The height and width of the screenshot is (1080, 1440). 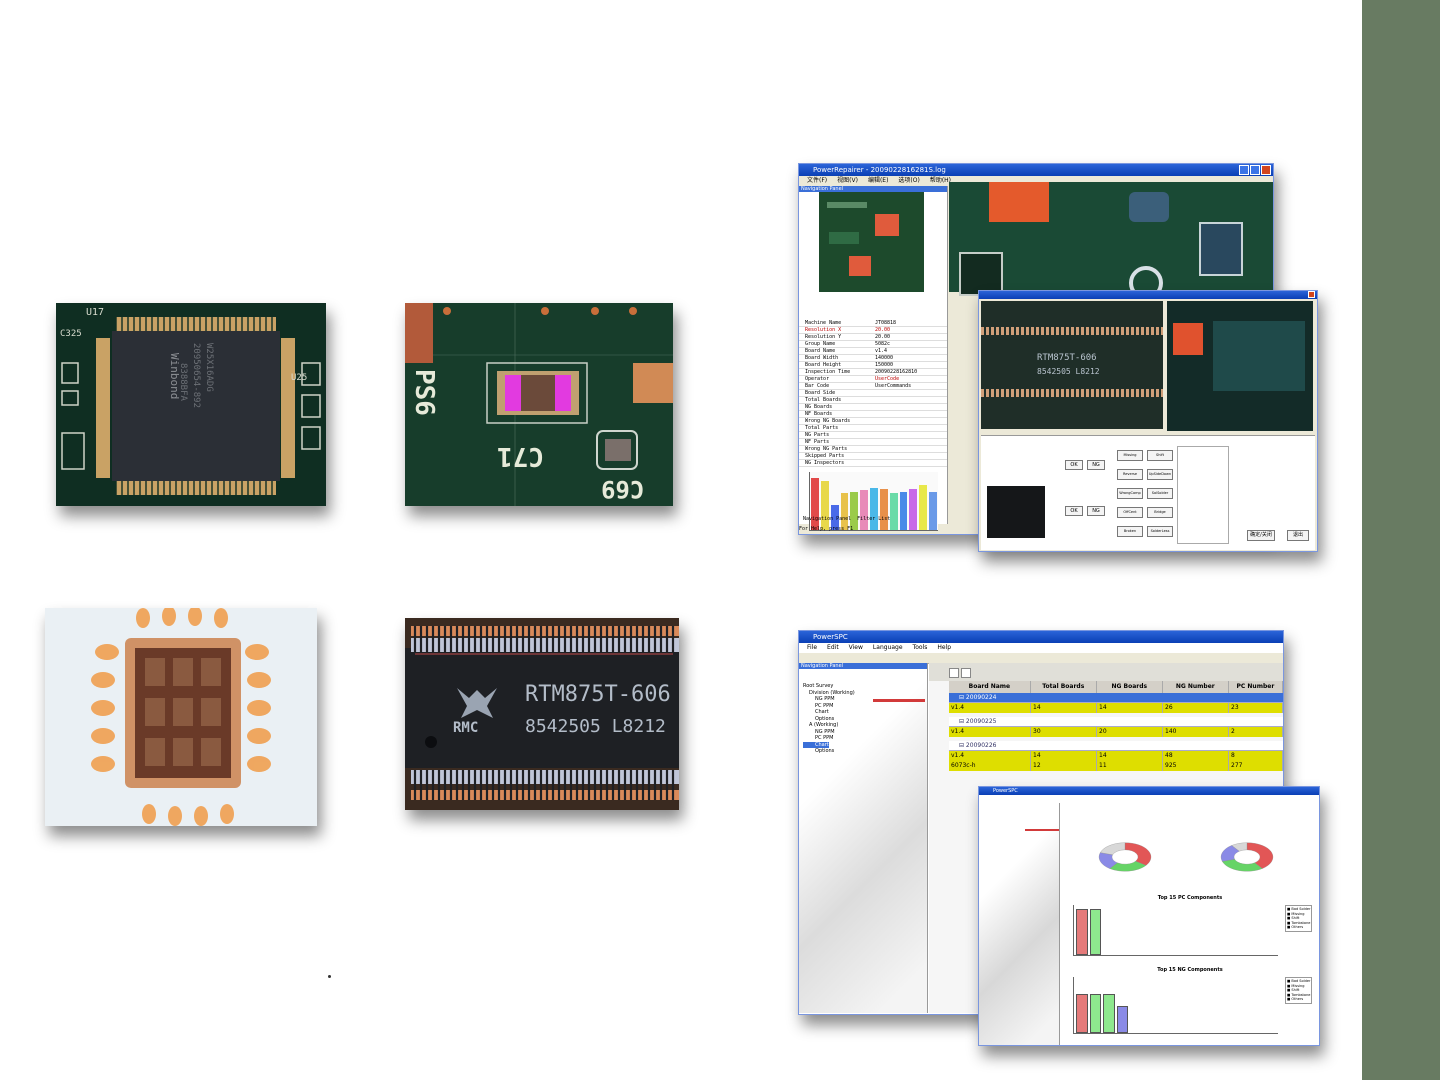 I want to click on defect-type-button: Broken, so click(x=1130, y=531).